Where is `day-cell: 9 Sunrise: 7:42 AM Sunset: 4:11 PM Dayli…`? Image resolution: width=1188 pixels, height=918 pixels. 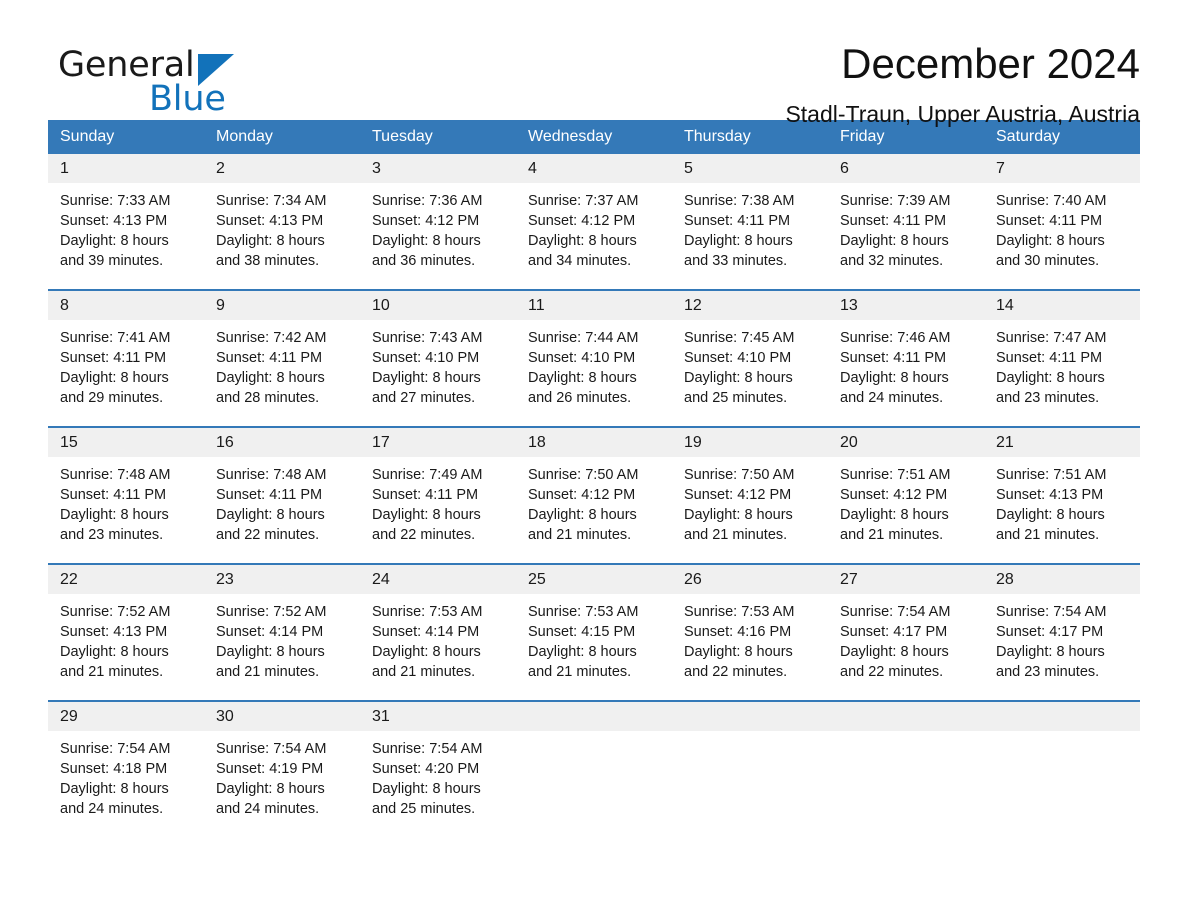
day-cell: 9 Sunrise: 7:42 AM Sunset: 4:11 PM Dayli… is located at coordinates (282, 358).